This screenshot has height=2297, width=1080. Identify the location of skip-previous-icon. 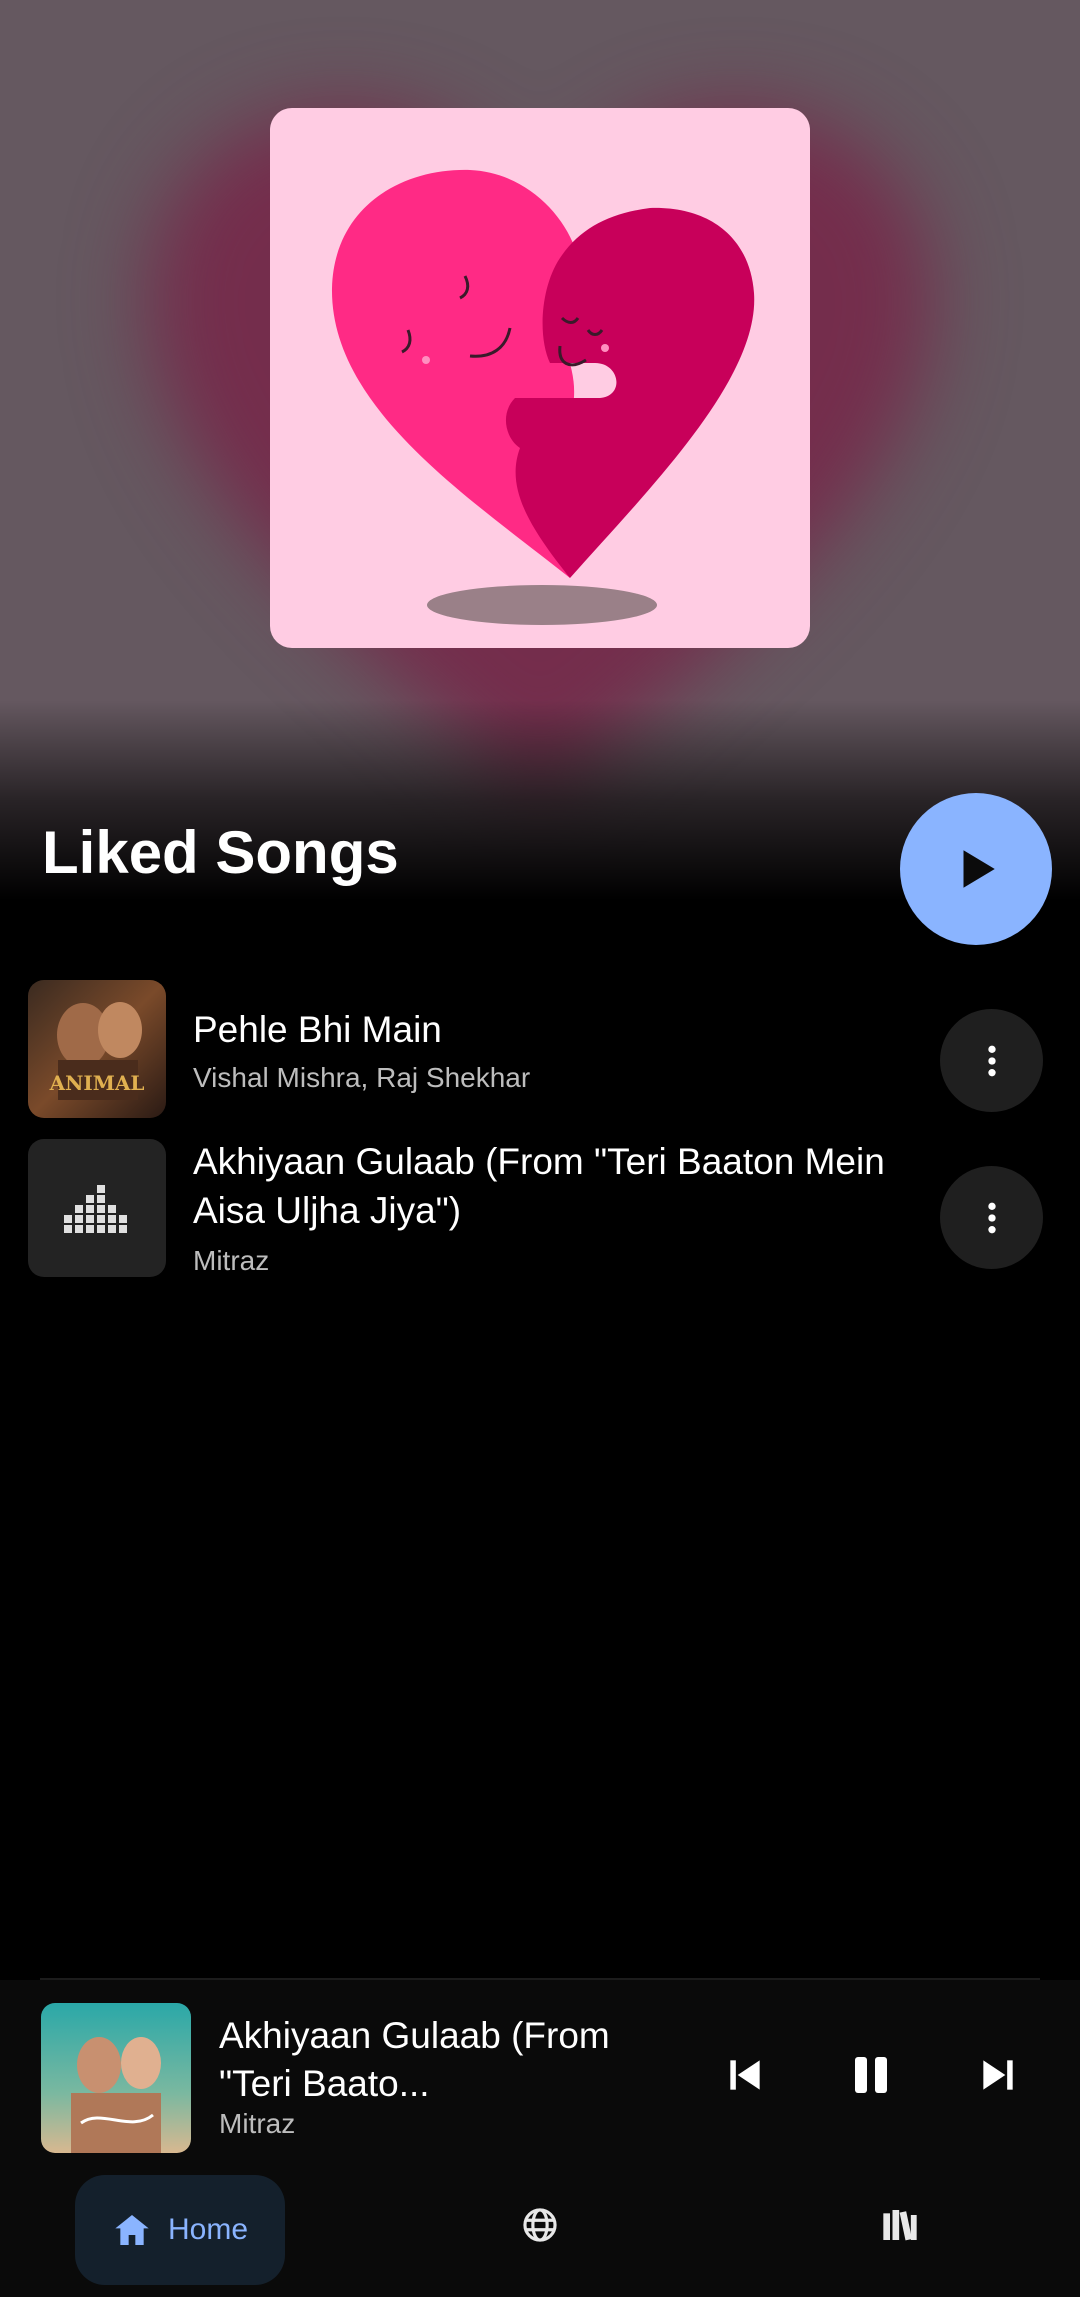
(745, 2075).